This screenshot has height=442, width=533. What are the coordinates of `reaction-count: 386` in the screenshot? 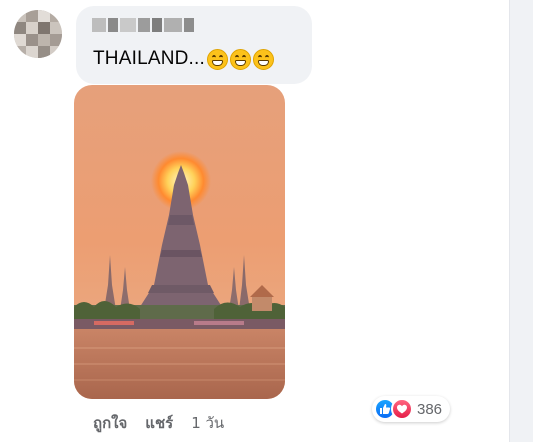 It's located at (430, 409).